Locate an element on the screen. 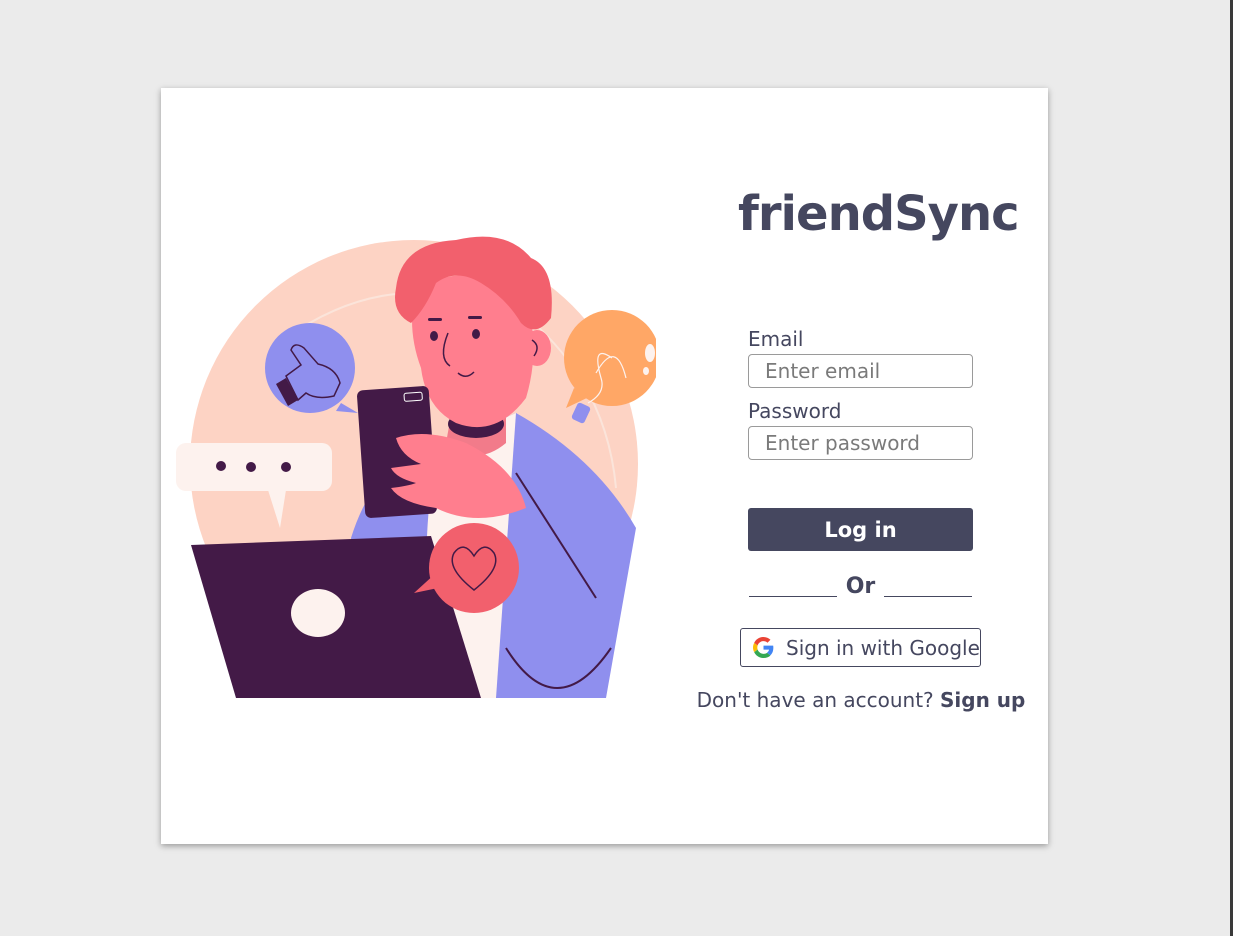  login-button: Log in is located at coordinates (860, 529).